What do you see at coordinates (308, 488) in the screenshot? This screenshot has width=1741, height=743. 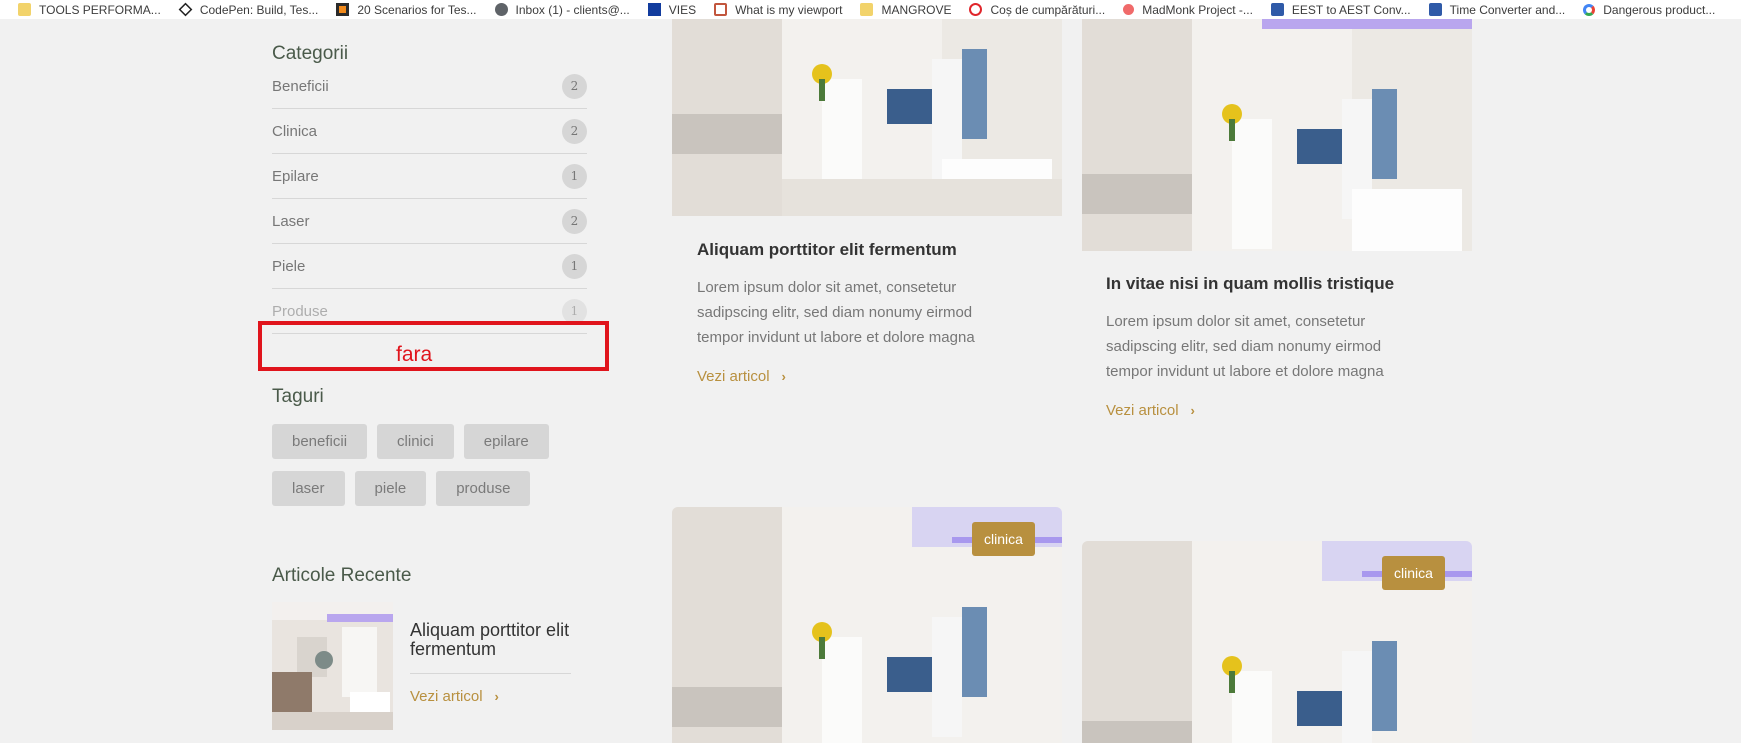 I see `tag-laser: laser` at bounding box center [308, 488].